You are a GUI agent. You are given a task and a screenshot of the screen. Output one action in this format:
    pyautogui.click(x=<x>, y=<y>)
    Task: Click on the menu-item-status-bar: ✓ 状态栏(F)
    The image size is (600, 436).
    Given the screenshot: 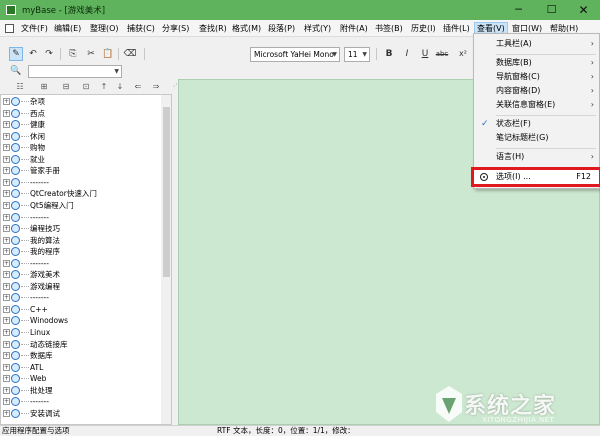 What is the action you would take?
    pyautogui.click(x=536, y=124)
    